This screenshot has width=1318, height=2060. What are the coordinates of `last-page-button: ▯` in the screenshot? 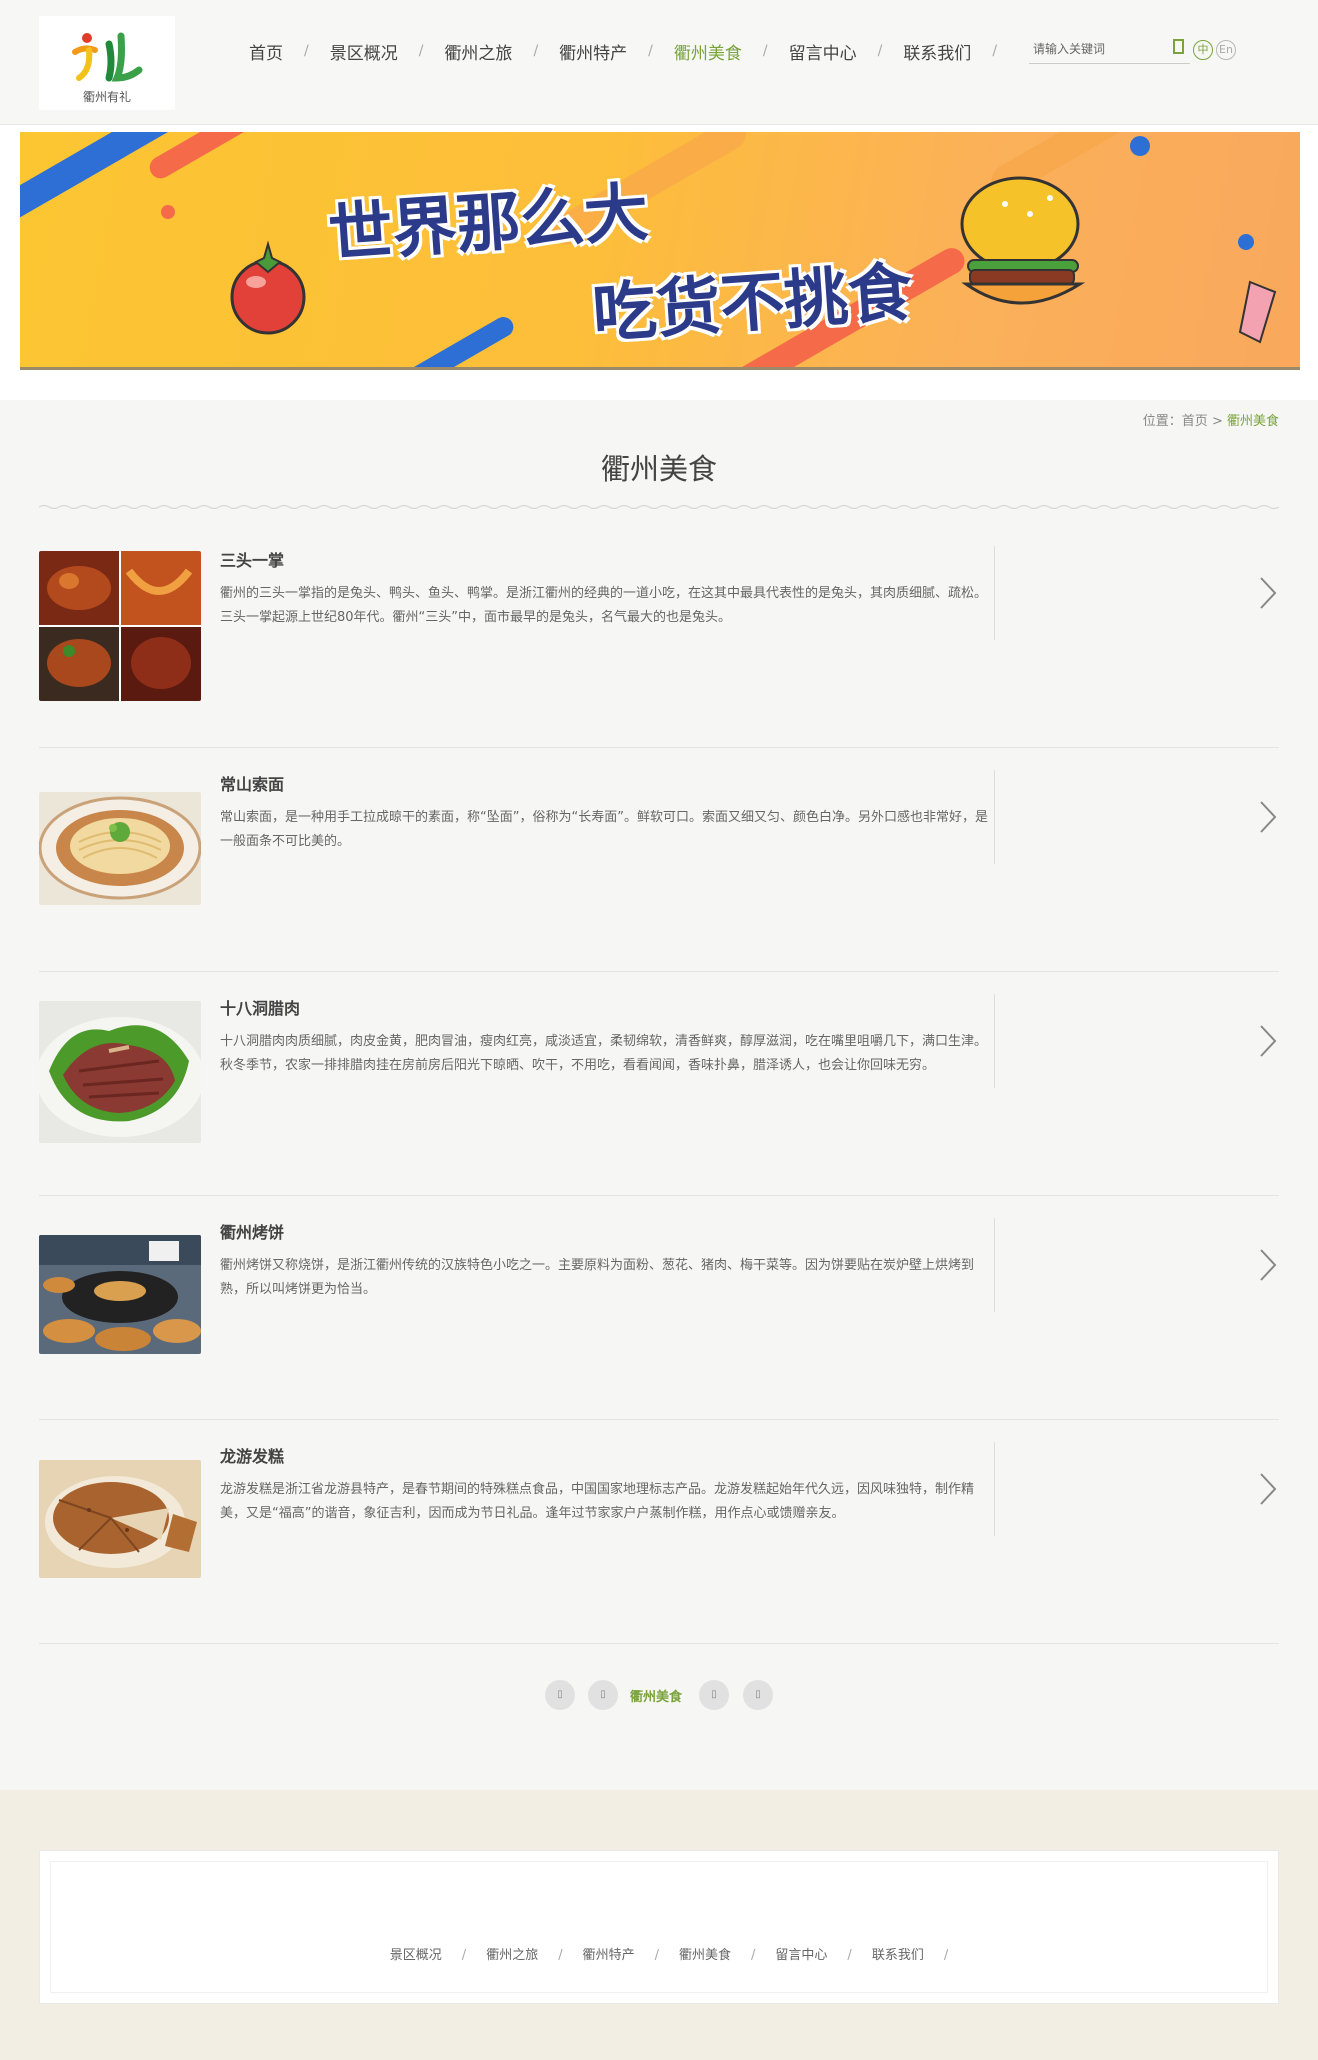 It's located at (758, 1695).